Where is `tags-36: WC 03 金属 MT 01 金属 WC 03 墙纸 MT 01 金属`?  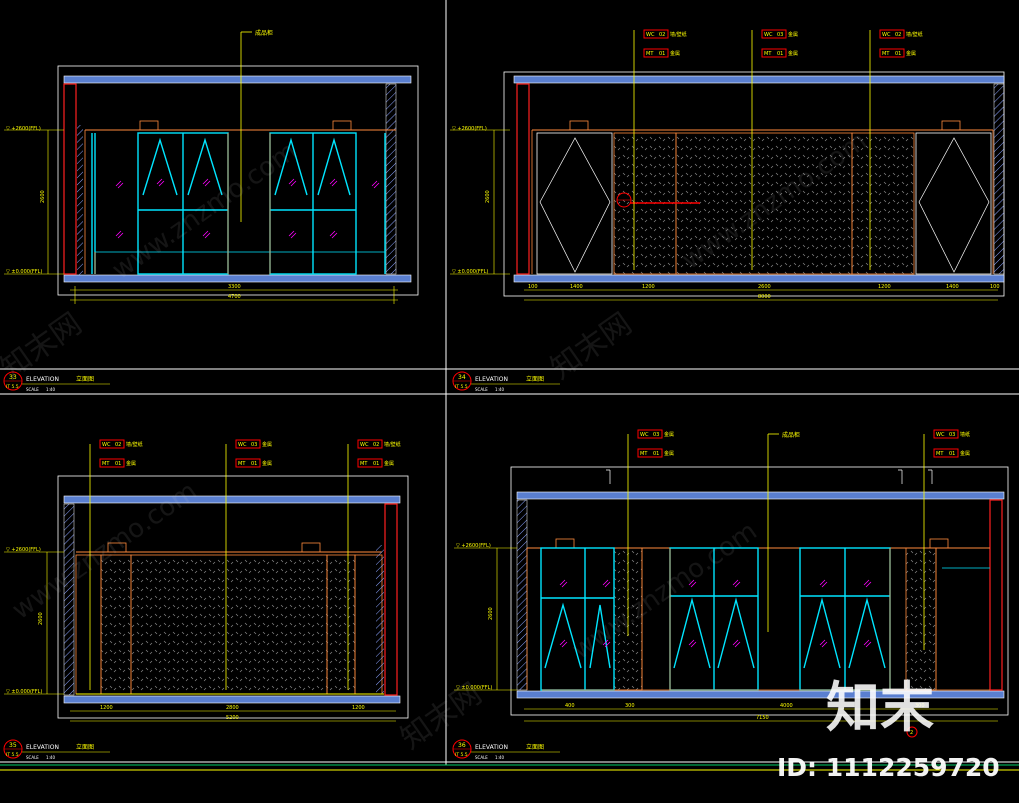
tags-36: WC 03 金属 MT 01 金属 WC 03 墙纸 MT 01 金属 is located at coordinates (803, 443).